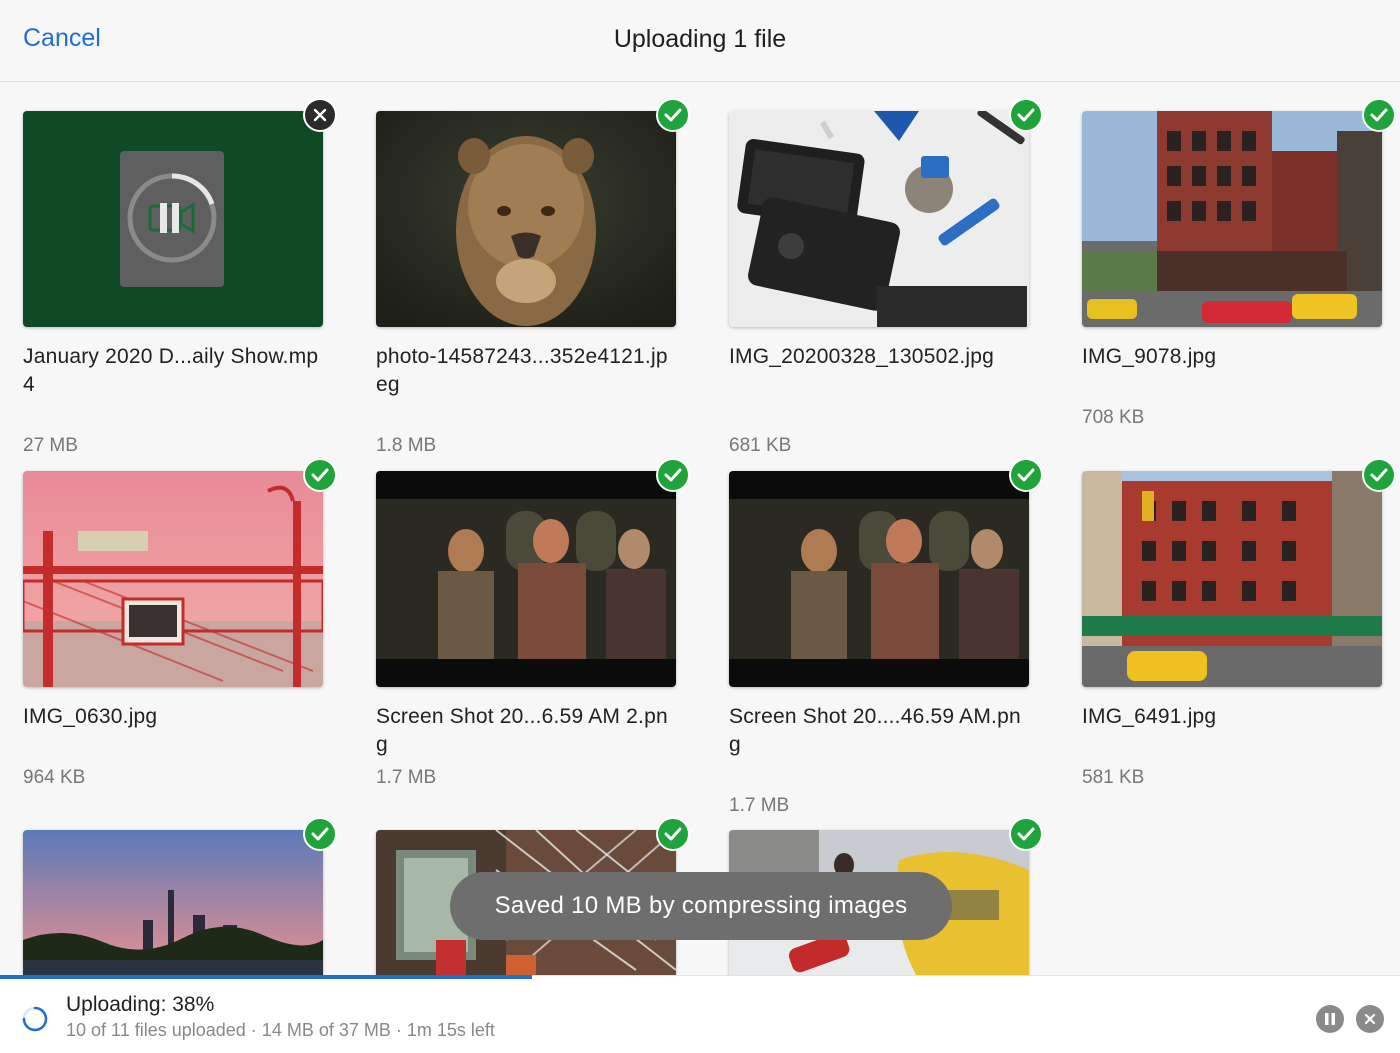 Image resolution: width=1400 pixels, height=1053 pixels. Describe the element at coordinates (701, 906) in the screenshot. I see `compression-toast: Saved 10 MB by compressing images` at that location.